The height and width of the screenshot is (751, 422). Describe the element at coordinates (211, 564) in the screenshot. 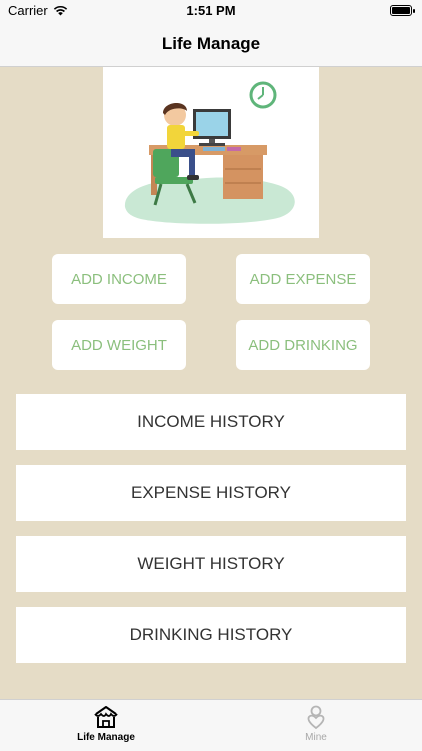

I see `weight-history-button: WEIGHT HISTORY` at that location.